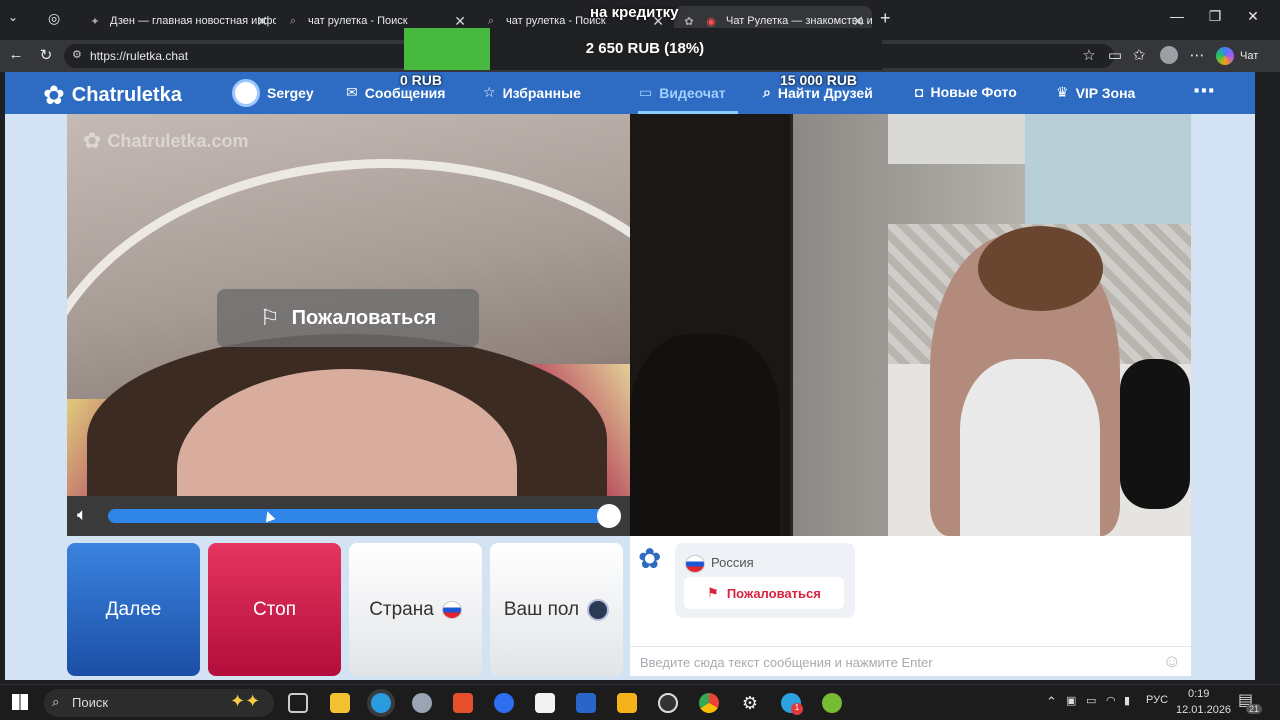 The height and width of the screenshot is (720, 1280). What do you see at coordinates (750, 703) in the screenshot?
I see `settings-icon: ⚙` at bounding box center [750, 703].